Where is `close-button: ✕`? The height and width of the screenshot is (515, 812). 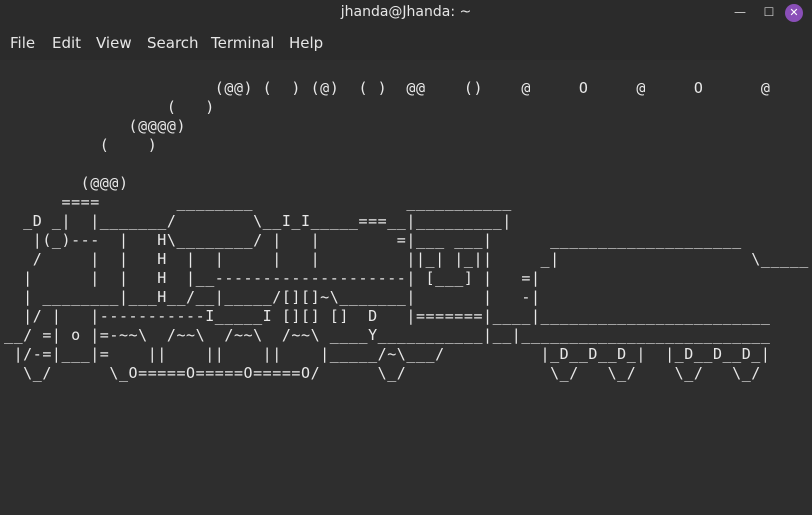 close-button: ✕ is located at coordinates (794, 13).